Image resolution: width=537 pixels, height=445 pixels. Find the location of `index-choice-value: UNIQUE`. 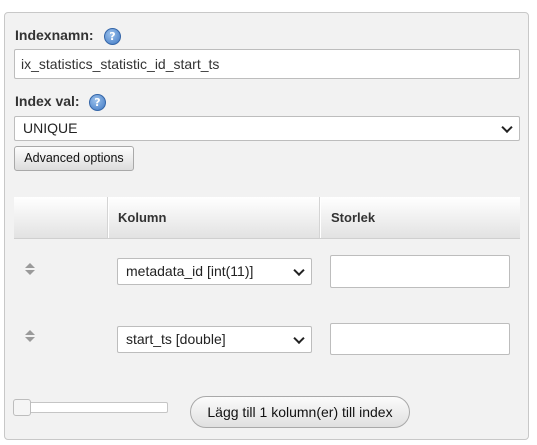

index-choice-value: UNIQUE is located at coordinates (50, 128).